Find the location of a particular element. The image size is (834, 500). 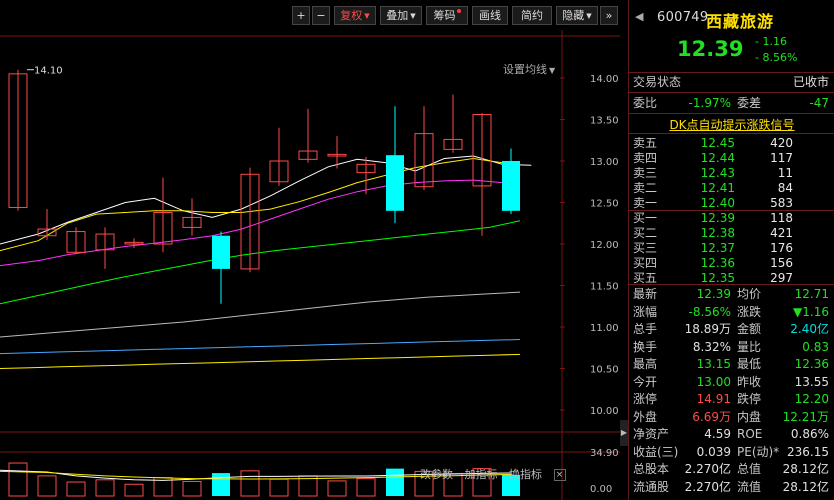

y-tick-label: 13.50 is located at coordinates (604, 121).